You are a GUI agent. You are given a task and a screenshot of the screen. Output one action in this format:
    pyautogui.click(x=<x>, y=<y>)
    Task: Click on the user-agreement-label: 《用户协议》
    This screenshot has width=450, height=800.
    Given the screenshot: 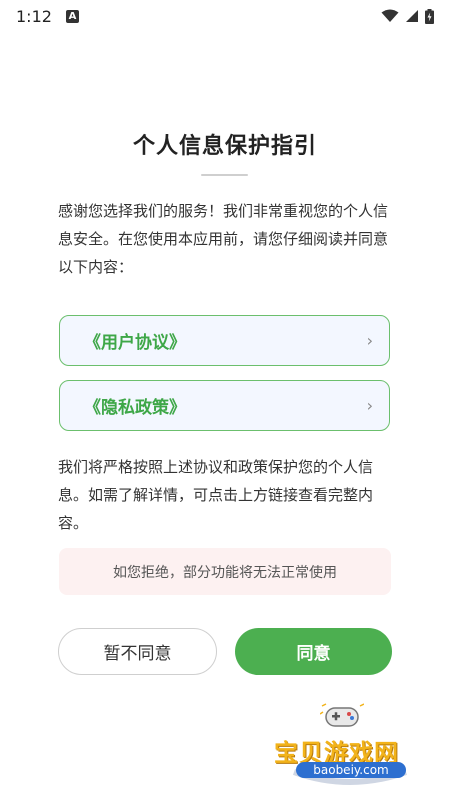 What is the action you would take?
    pyautogui.click(x=135, y=343)
    